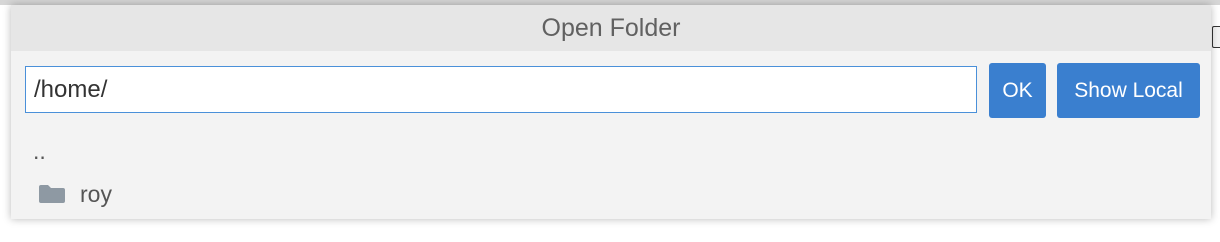  What do you see at coordinates (39, 151) in the screenshot?
I see `list-item-label: ..` at bounding box center [39, 151].